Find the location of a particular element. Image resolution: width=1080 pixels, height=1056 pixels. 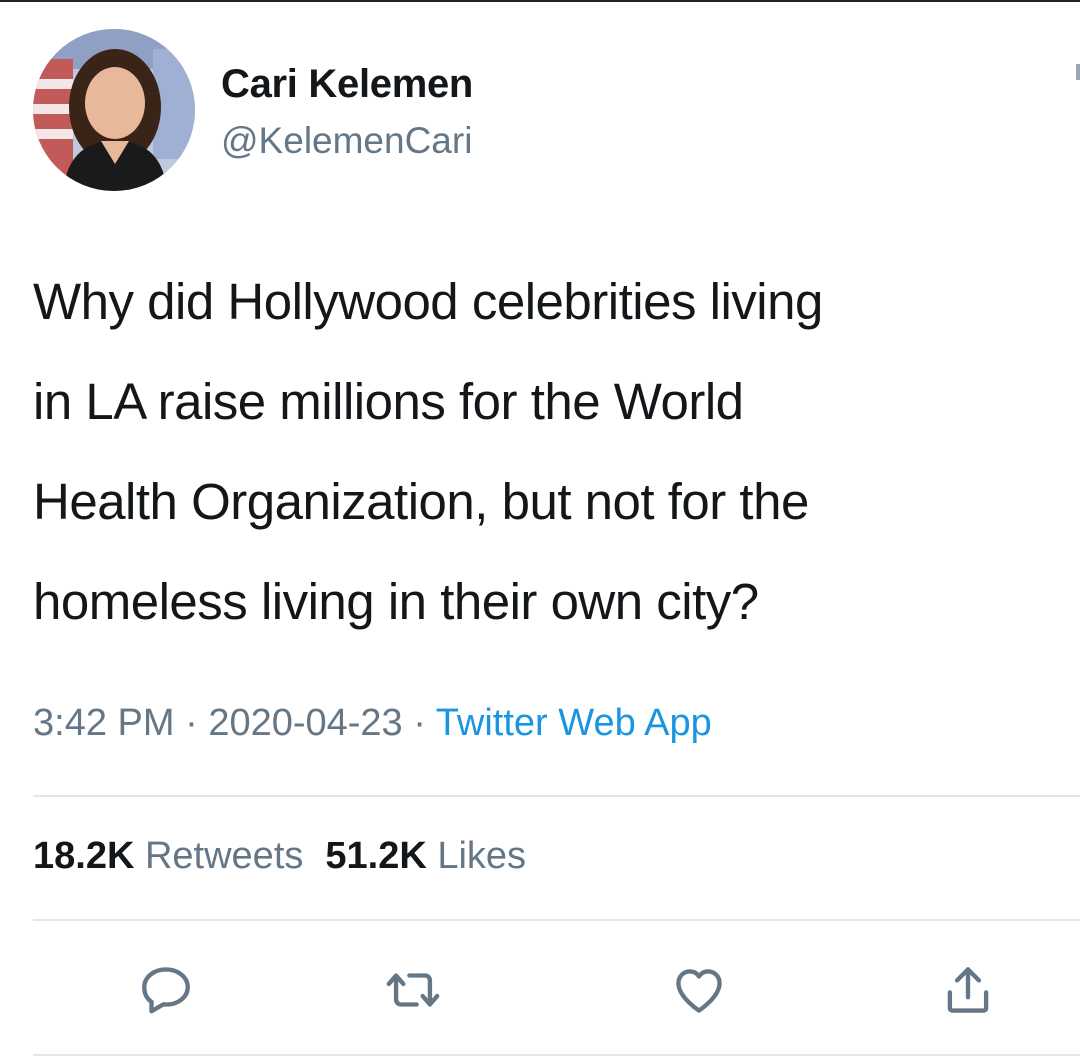

tweet-time: 3:42 PM is located at coordinates (104, 723).